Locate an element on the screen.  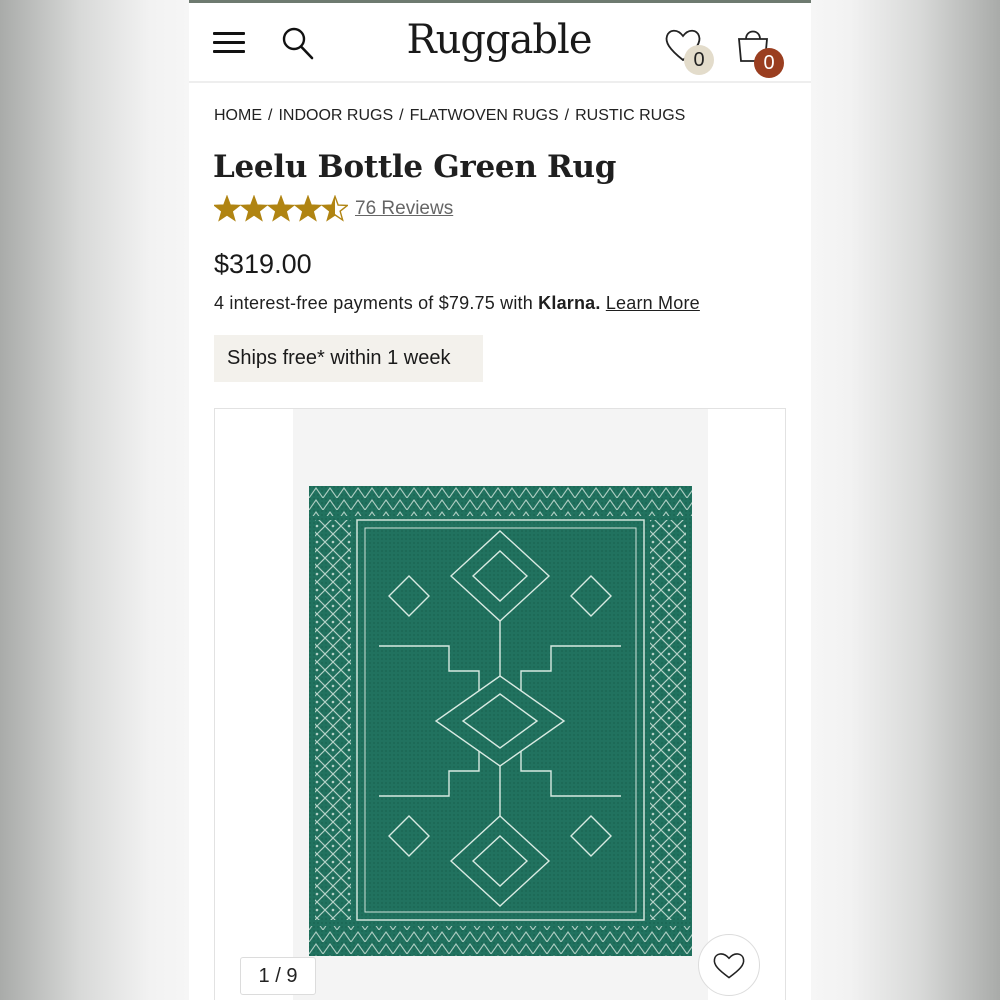
search-icon is located at coordinates (298, 43).